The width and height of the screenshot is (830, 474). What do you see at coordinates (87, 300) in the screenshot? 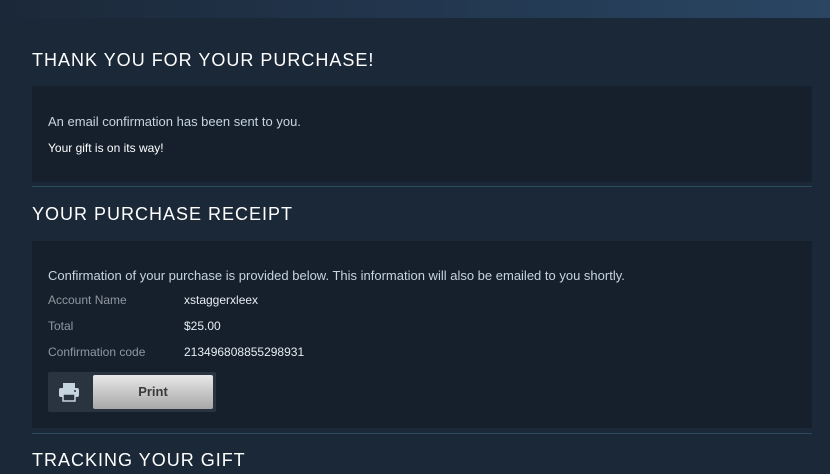
I see `receipt-label: Account Name` at bounding box center [87, 300].